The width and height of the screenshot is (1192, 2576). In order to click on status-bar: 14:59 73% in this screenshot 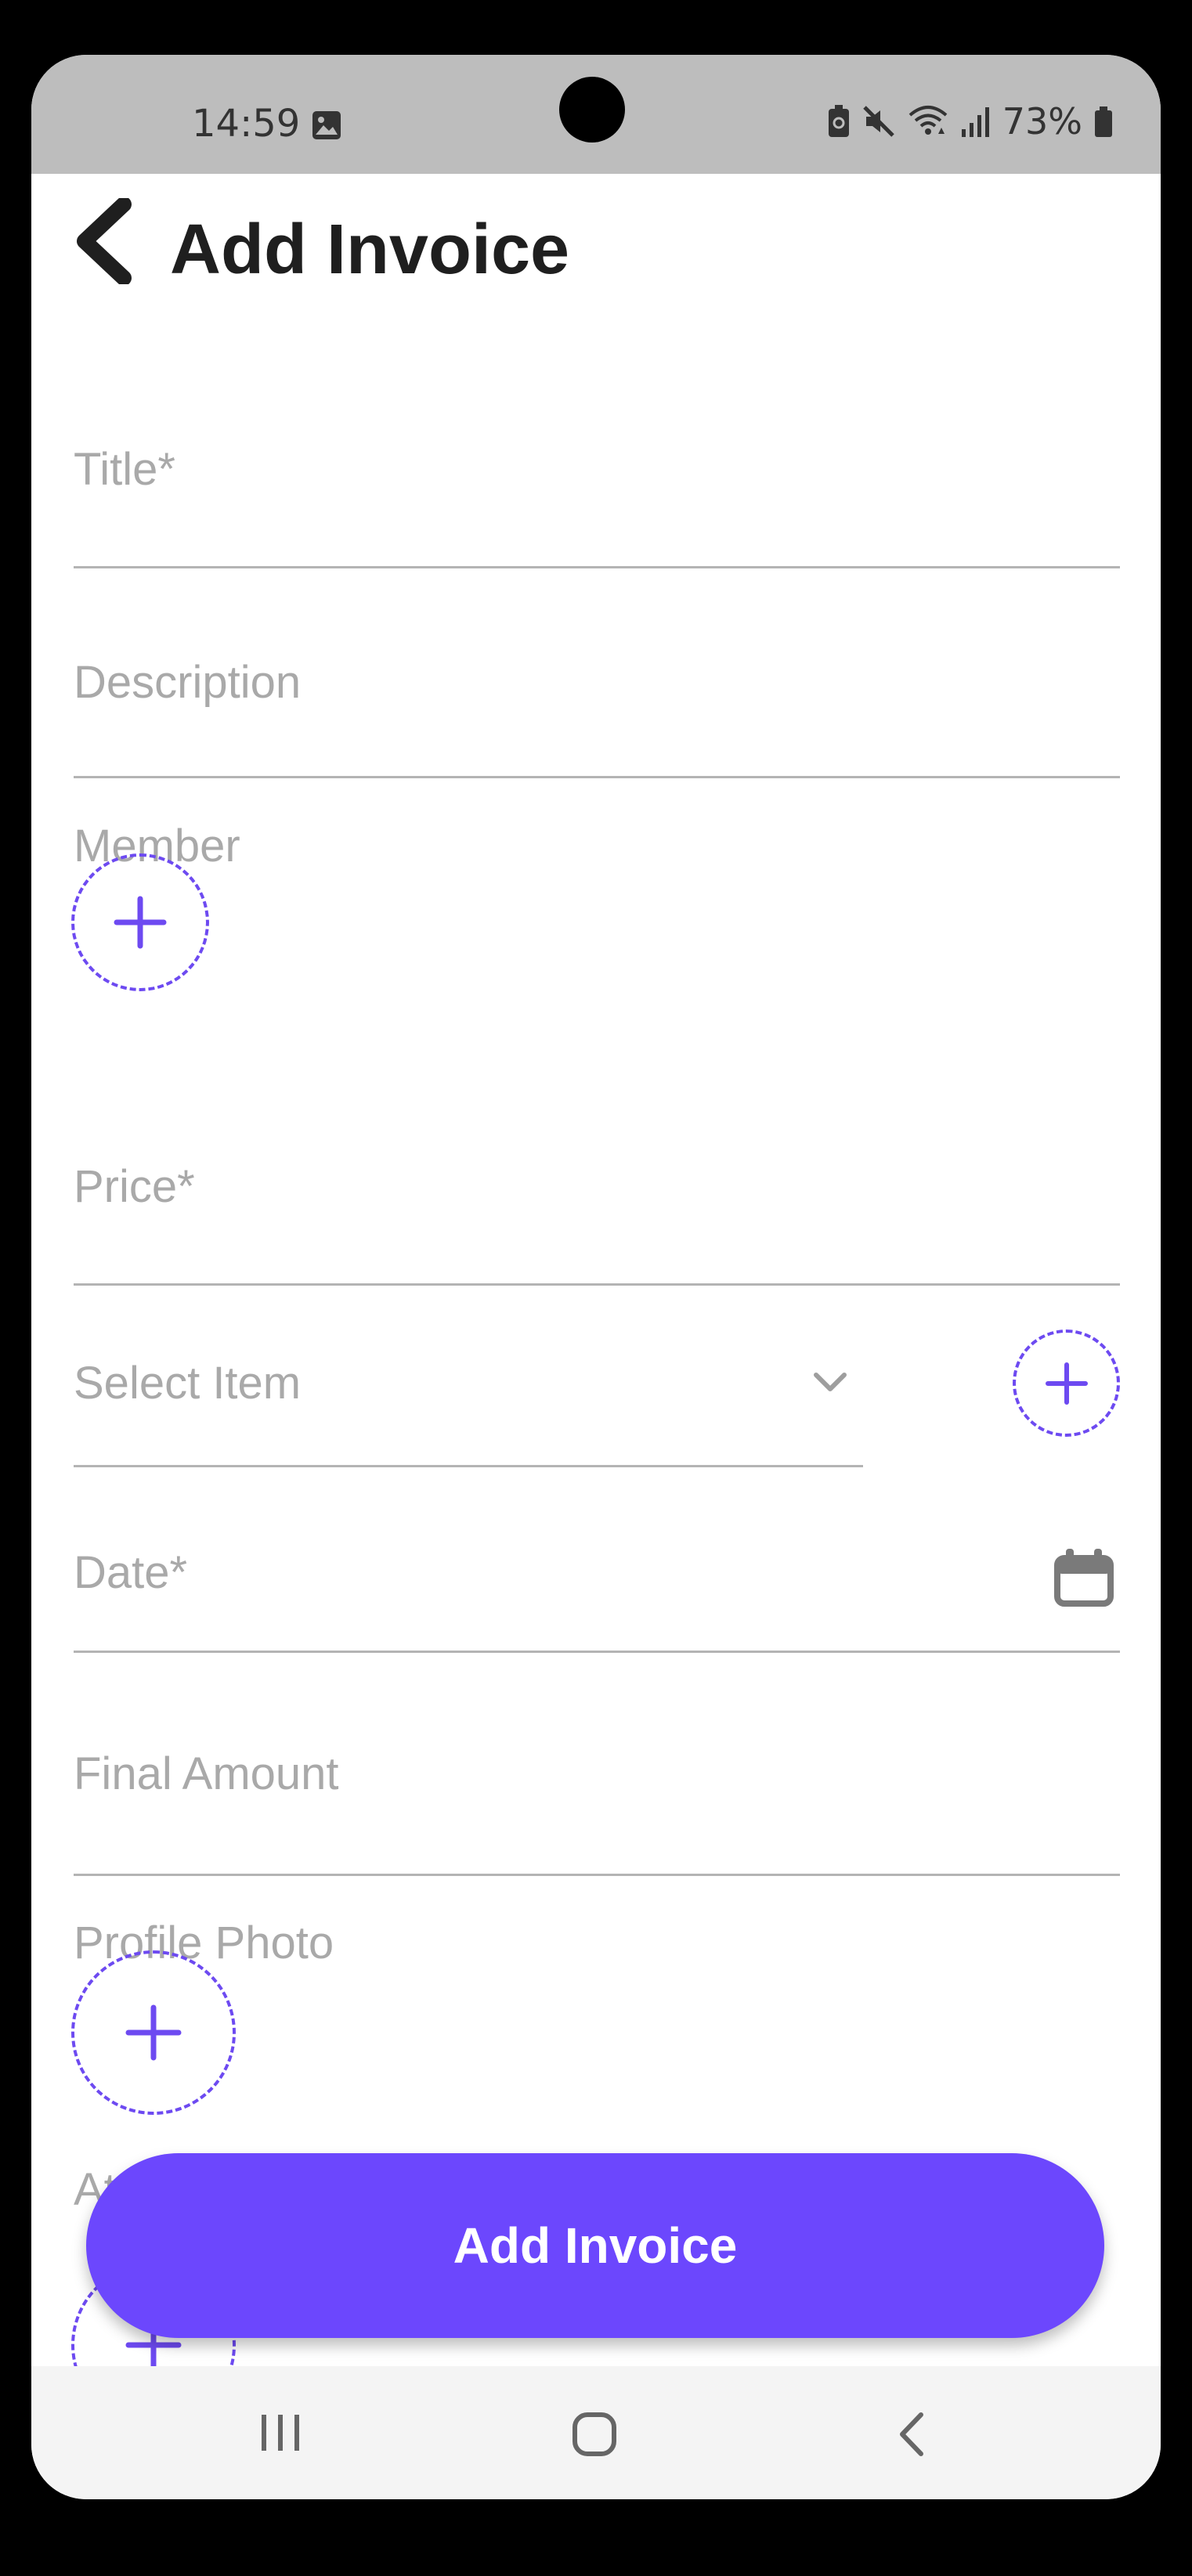, I will do `click(596, 114)`.